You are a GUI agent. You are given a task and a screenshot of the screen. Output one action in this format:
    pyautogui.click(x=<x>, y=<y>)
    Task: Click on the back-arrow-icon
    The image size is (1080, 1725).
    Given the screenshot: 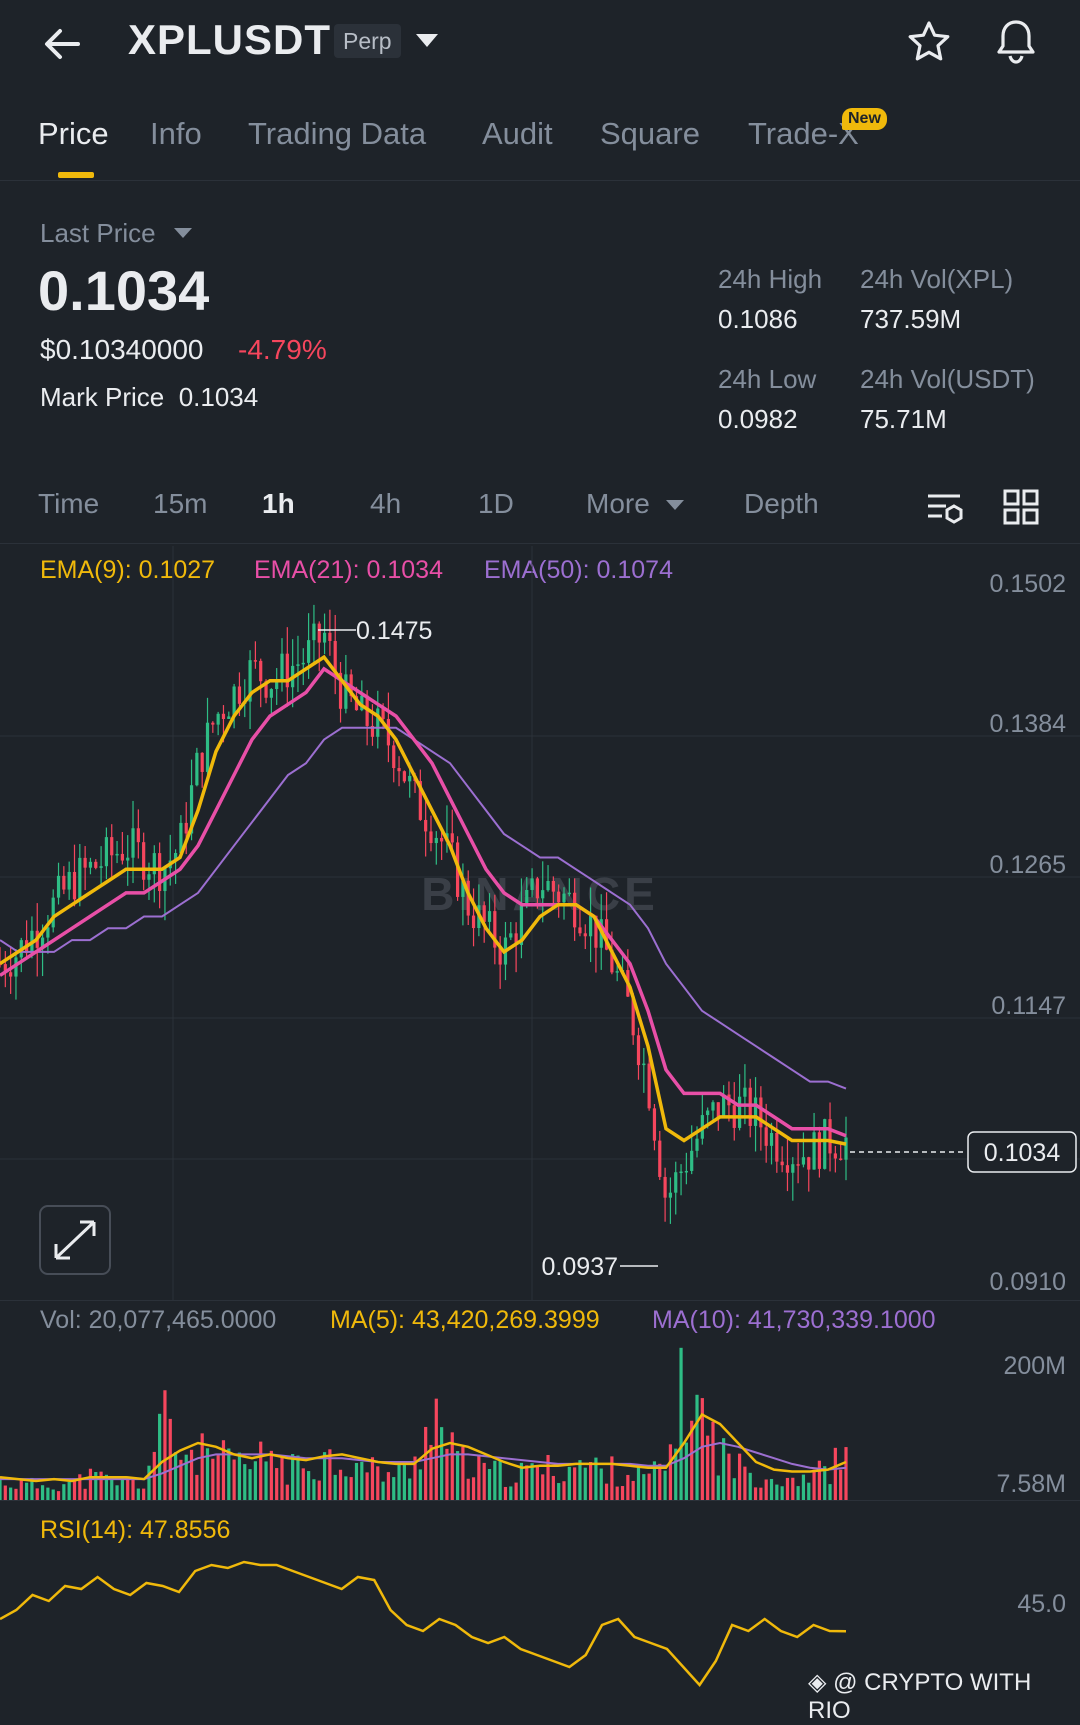 What is the action you would take?
    pyautogui.click(x=62, y=44)
    